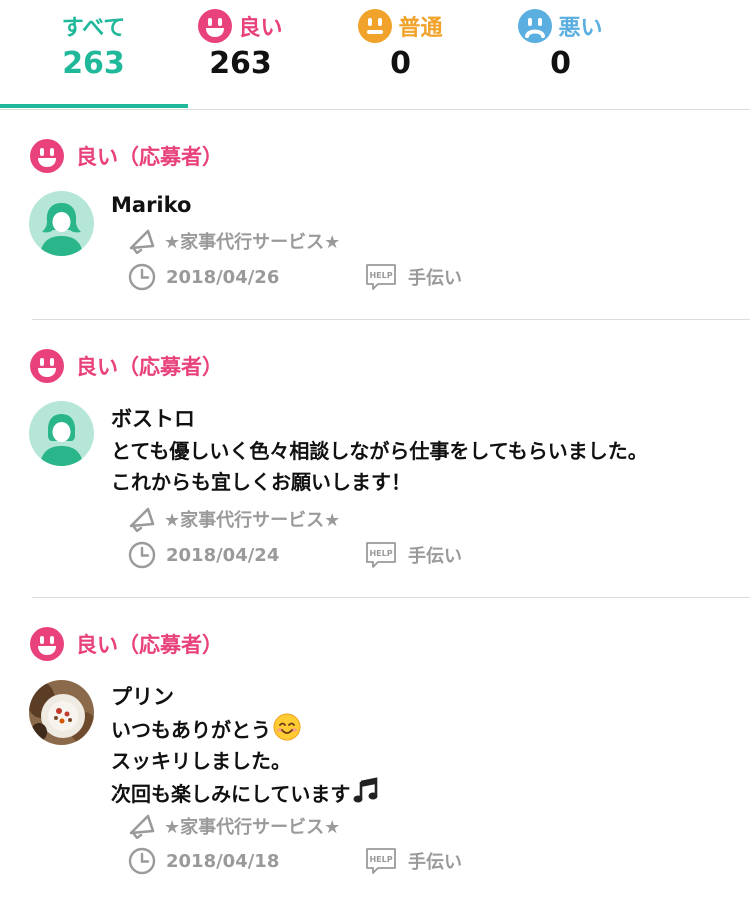 This screenshot has width=750, height=897. I want to click on review-date: 2018/04/26, so click(223, 277).